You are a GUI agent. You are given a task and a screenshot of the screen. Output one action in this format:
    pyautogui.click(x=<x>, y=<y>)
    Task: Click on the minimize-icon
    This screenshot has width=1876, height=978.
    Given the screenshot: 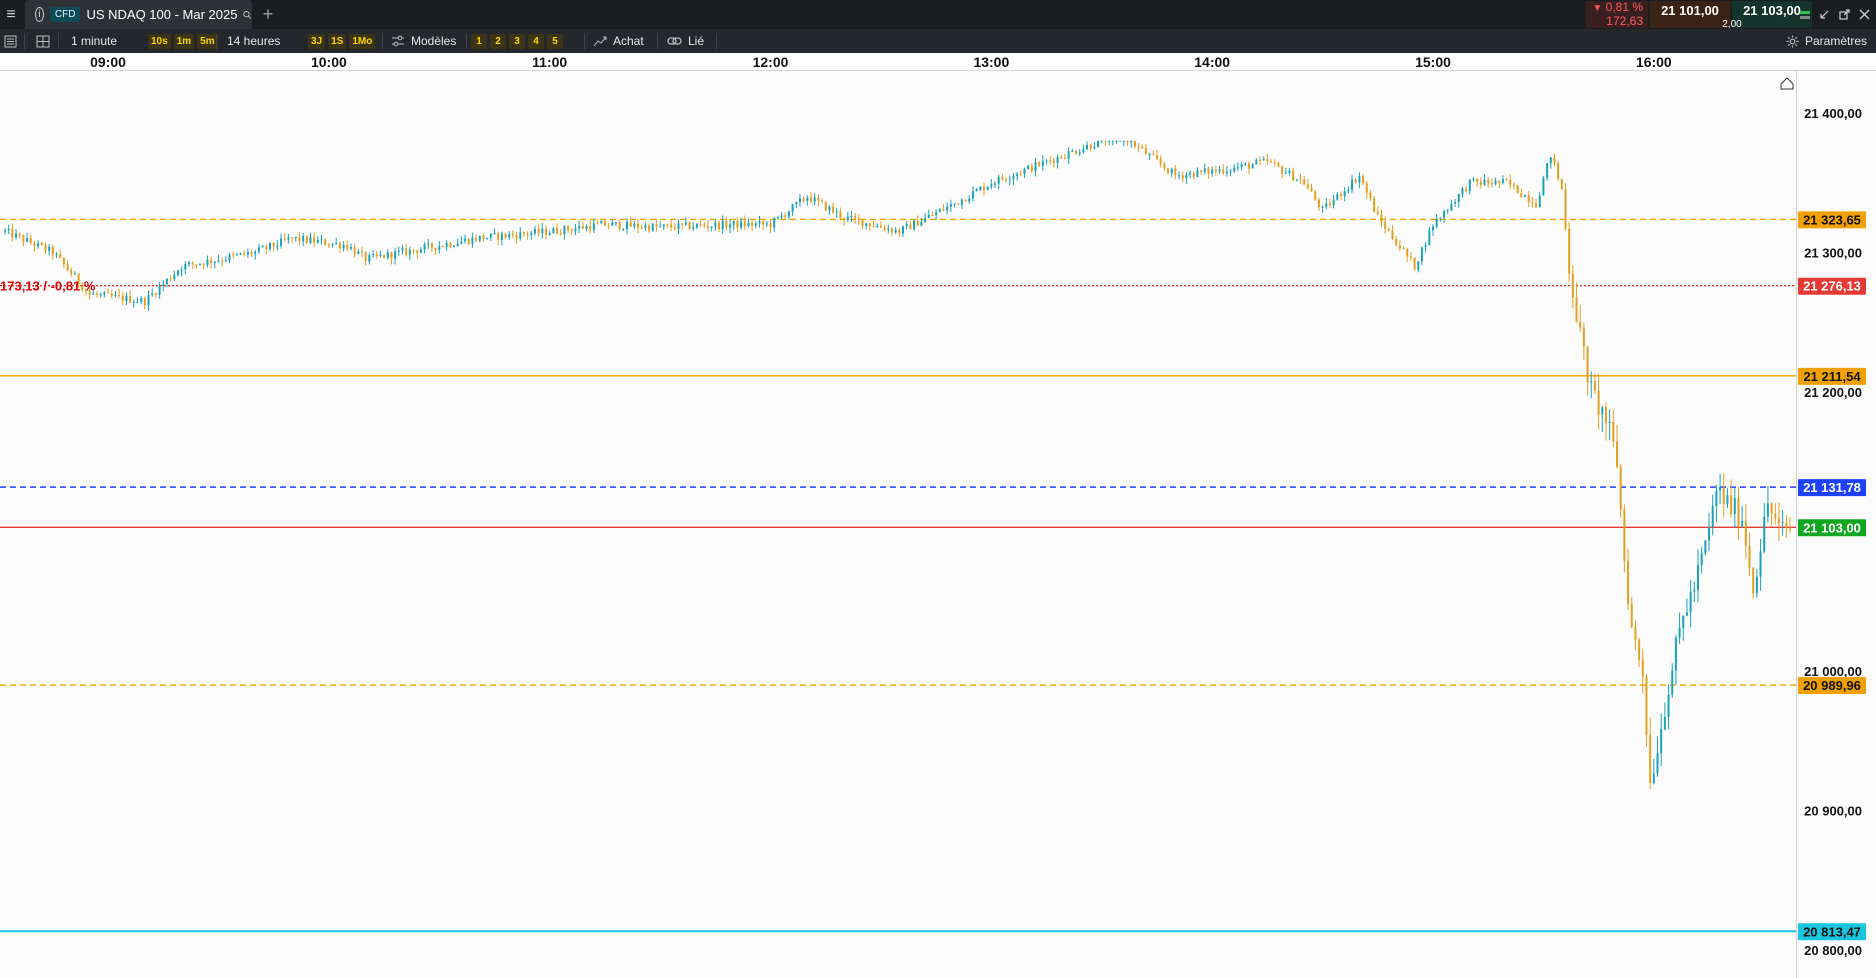 What is the action you would take?
    pyautogui.click(x=1824, y=14)
    